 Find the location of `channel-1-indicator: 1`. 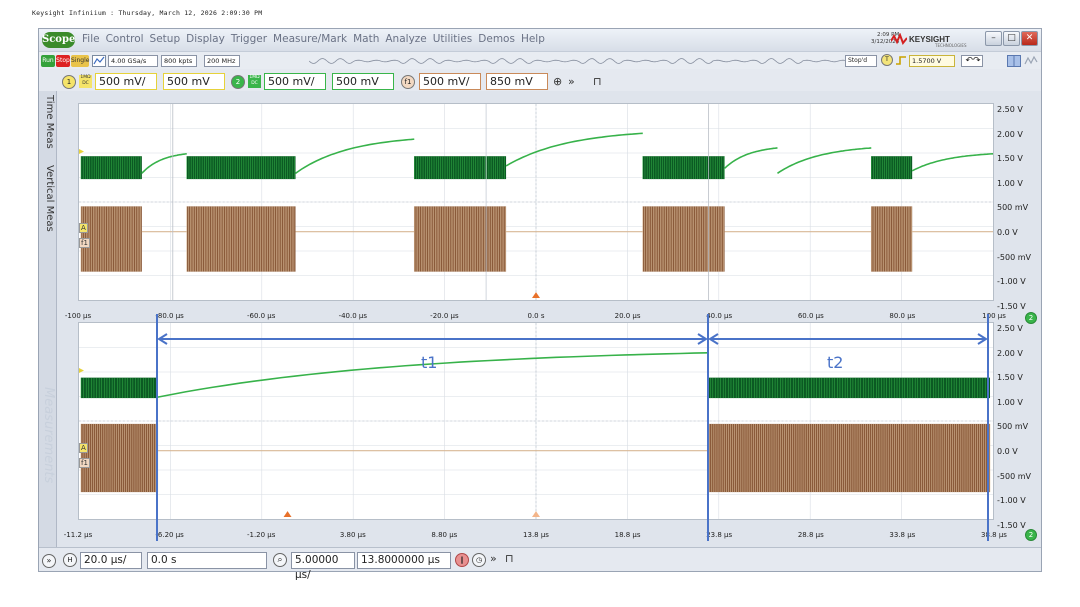

channel-1-indicator: 1 is located at coordinates (69, 82).